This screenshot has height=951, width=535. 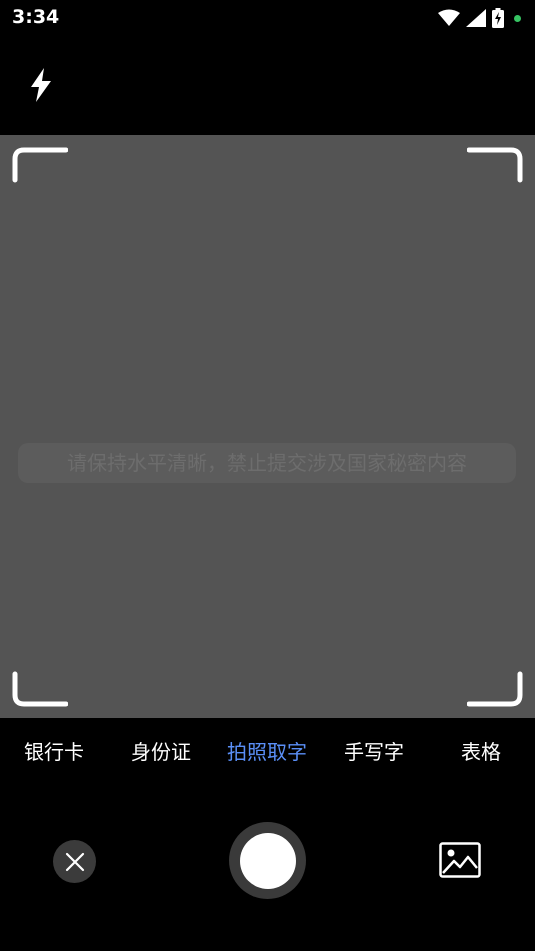 I want to click on mode-selector: 银行卡 身份证 拍照取字 手写字 表格, so click(x=267, y=755).